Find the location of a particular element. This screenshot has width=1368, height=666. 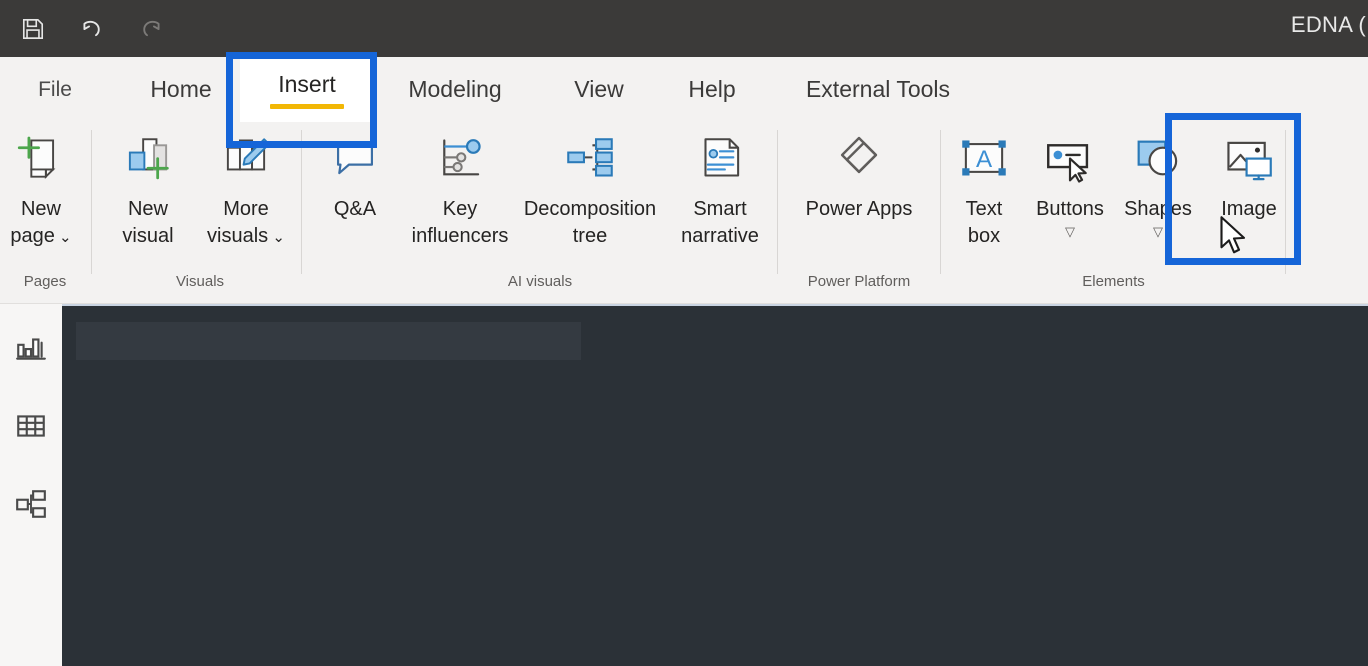

new-visual-label: New visual is located at coordinates (148, 222).